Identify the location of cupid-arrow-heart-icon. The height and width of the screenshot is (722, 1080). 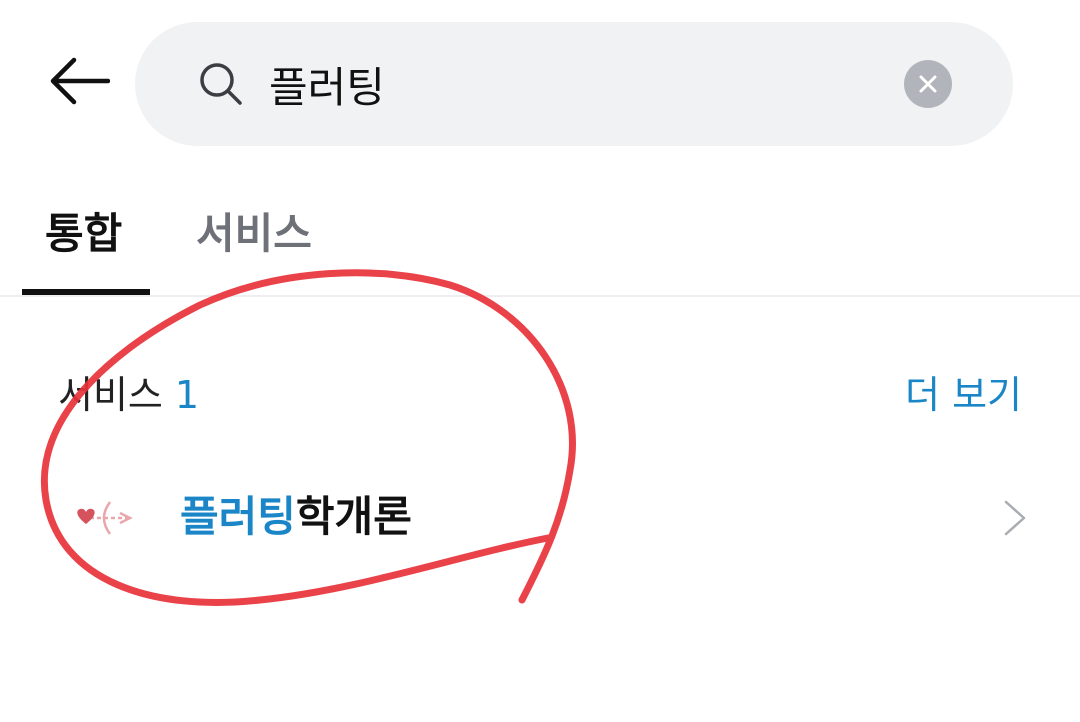
(105, 518).